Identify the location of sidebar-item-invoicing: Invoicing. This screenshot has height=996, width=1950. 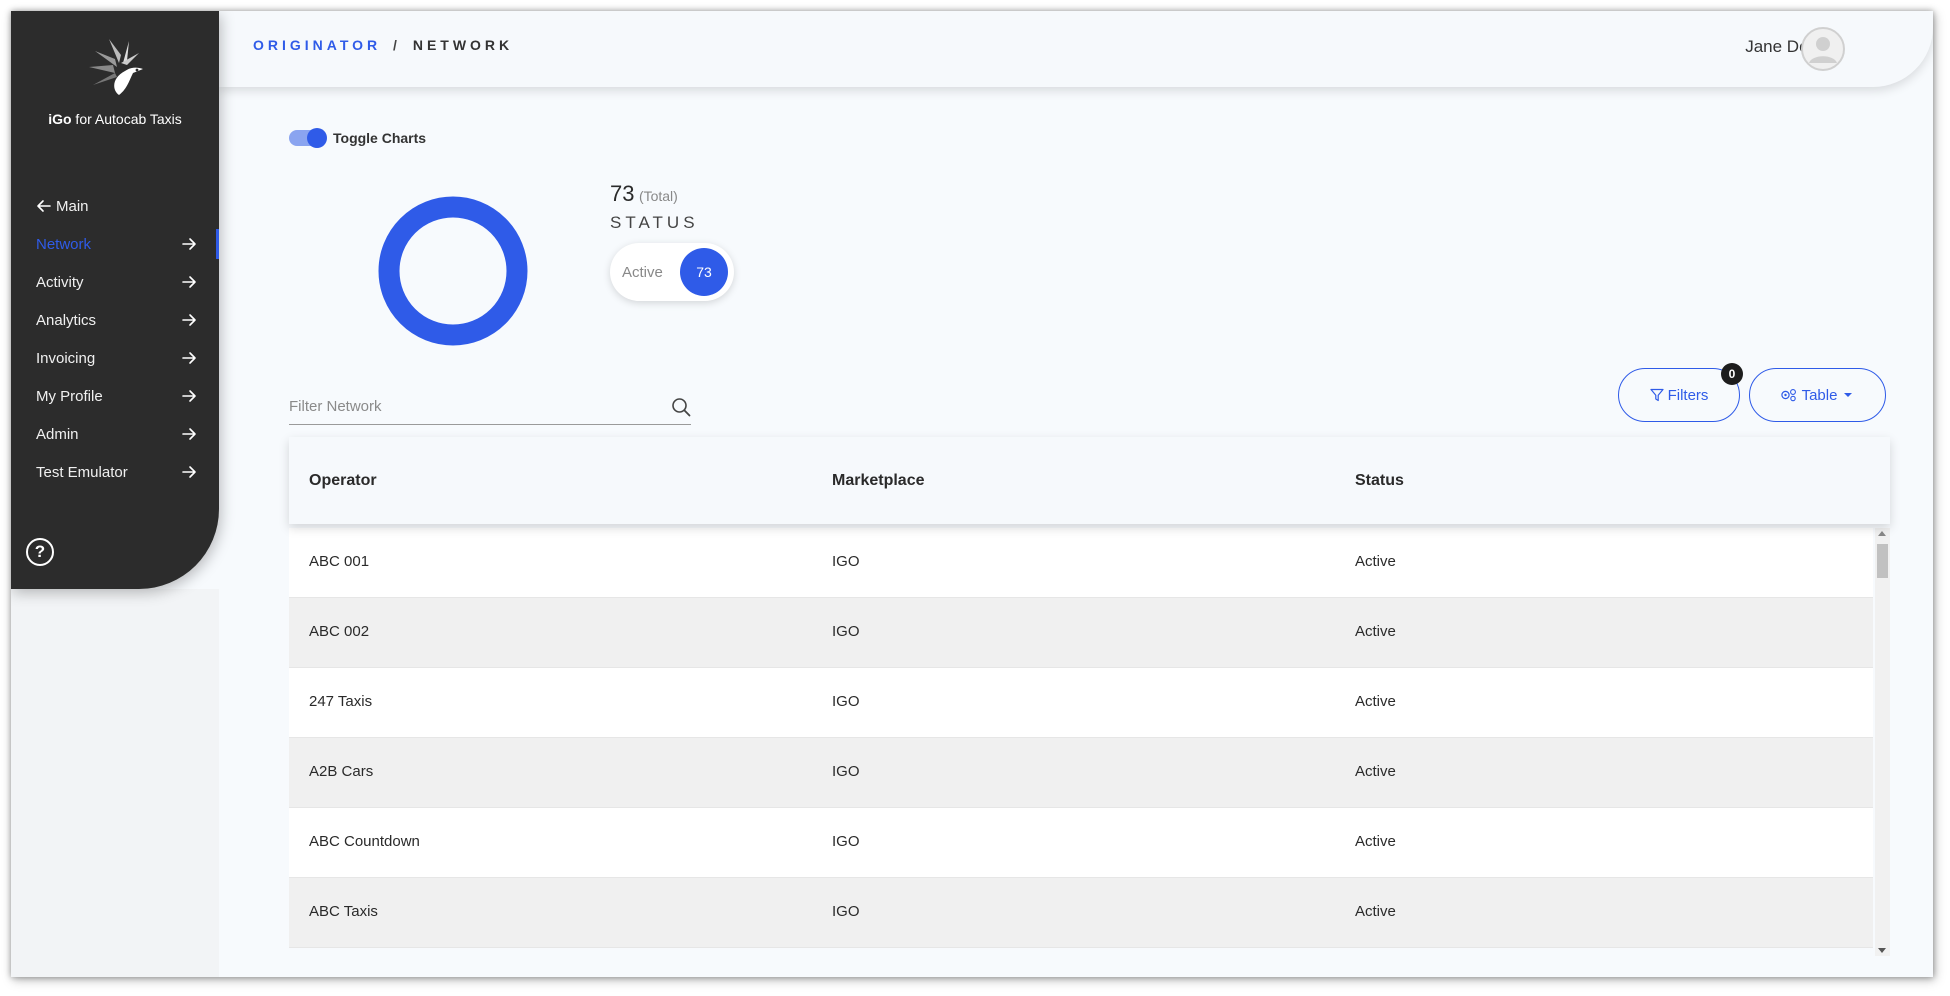
(115, 358).